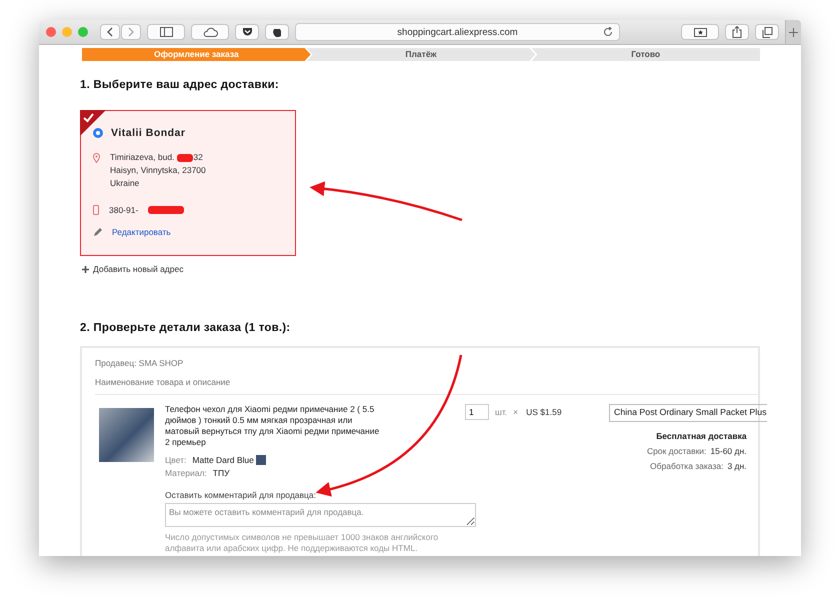 The width and height of the screenshot is (840, 611). What do you see at coordinates (93, 123) in the screenshot?
I see `checkmark-corner-icon` at bounding box center [93, 123].